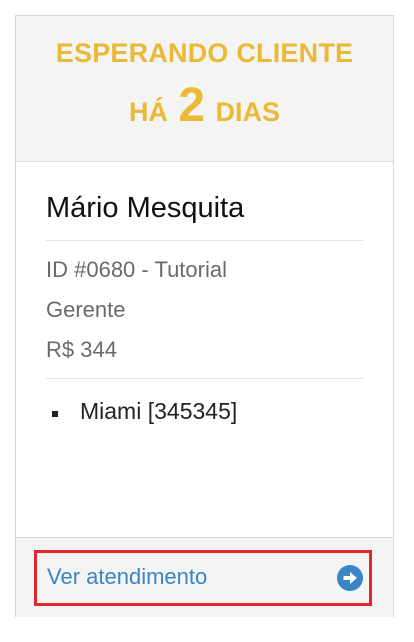 This screenshot has height=642, width=414. I want to click on waiting-unit: DIAS, so click(248, 112).